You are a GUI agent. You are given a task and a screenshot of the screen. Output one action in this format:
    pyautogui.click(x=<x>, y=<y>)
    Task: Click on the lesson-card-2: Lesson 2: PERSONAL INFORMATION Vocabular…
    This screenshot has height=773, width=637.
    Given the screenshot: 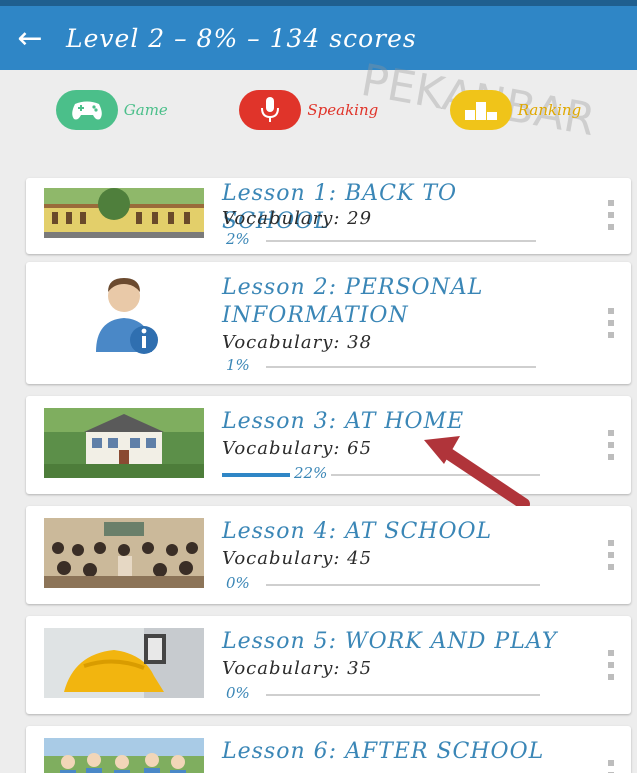 What is the action you would take?
    pyautogui.click(x=328, y=323)
    